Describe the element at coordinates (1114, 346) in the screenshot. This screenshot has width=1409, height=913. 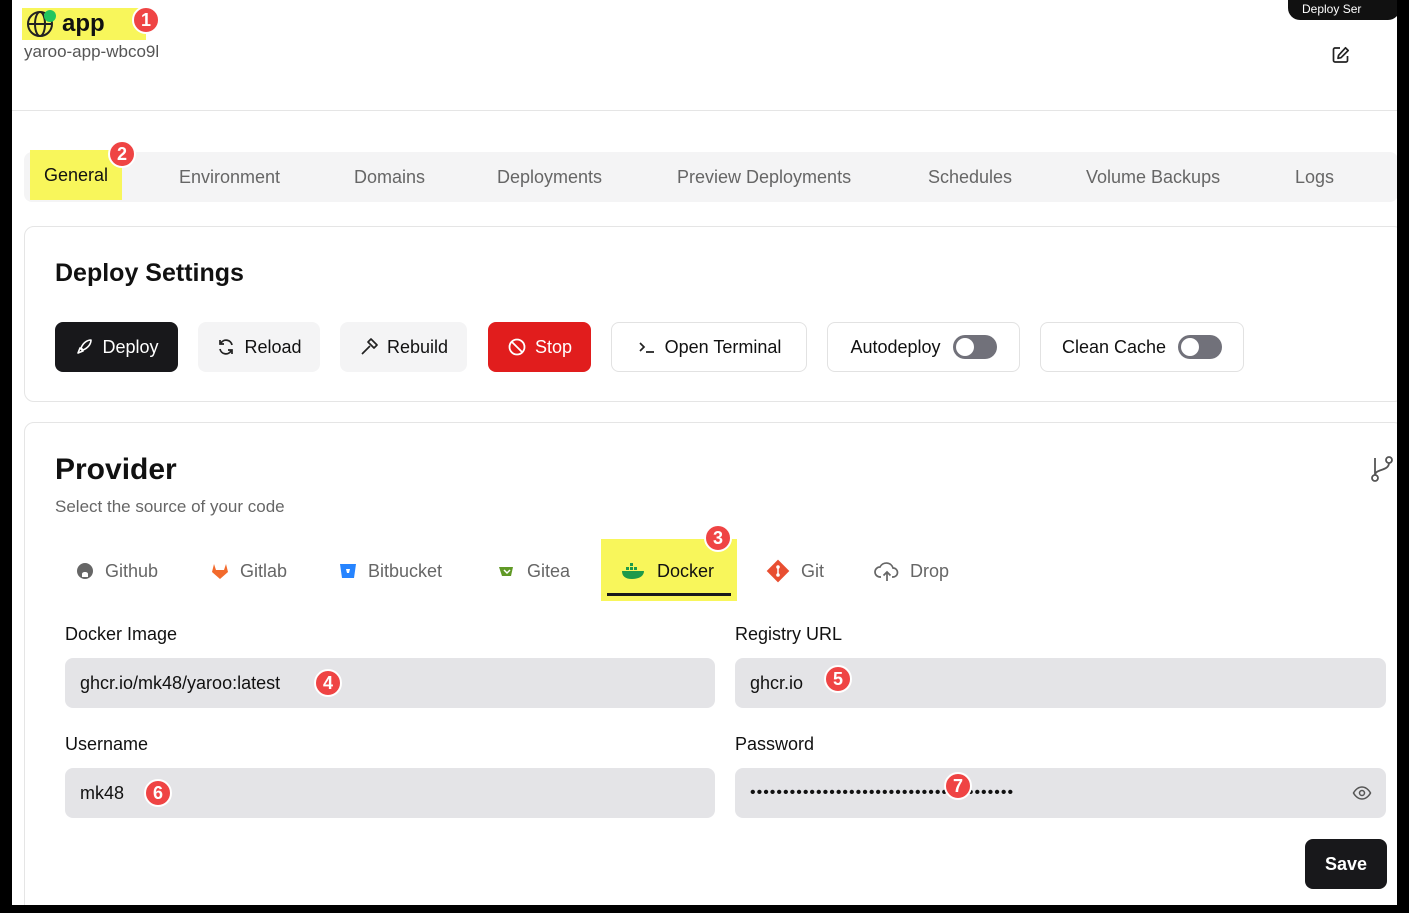
I see `clean-cache-label: Clean Cache` at that location.